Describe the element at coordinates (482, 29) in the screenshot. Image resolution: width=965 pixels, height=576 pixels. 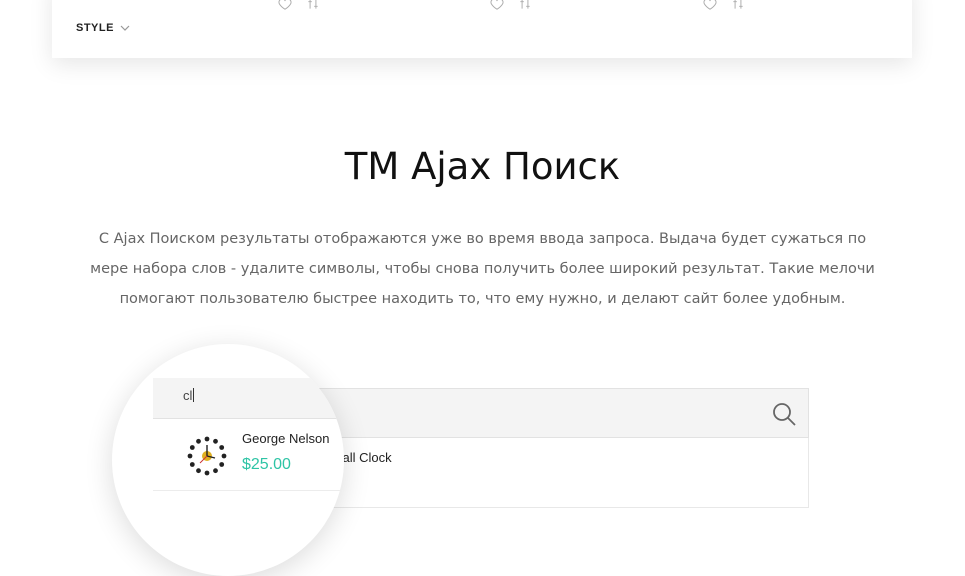
I see `product-card-strip: STYLE` at that location.